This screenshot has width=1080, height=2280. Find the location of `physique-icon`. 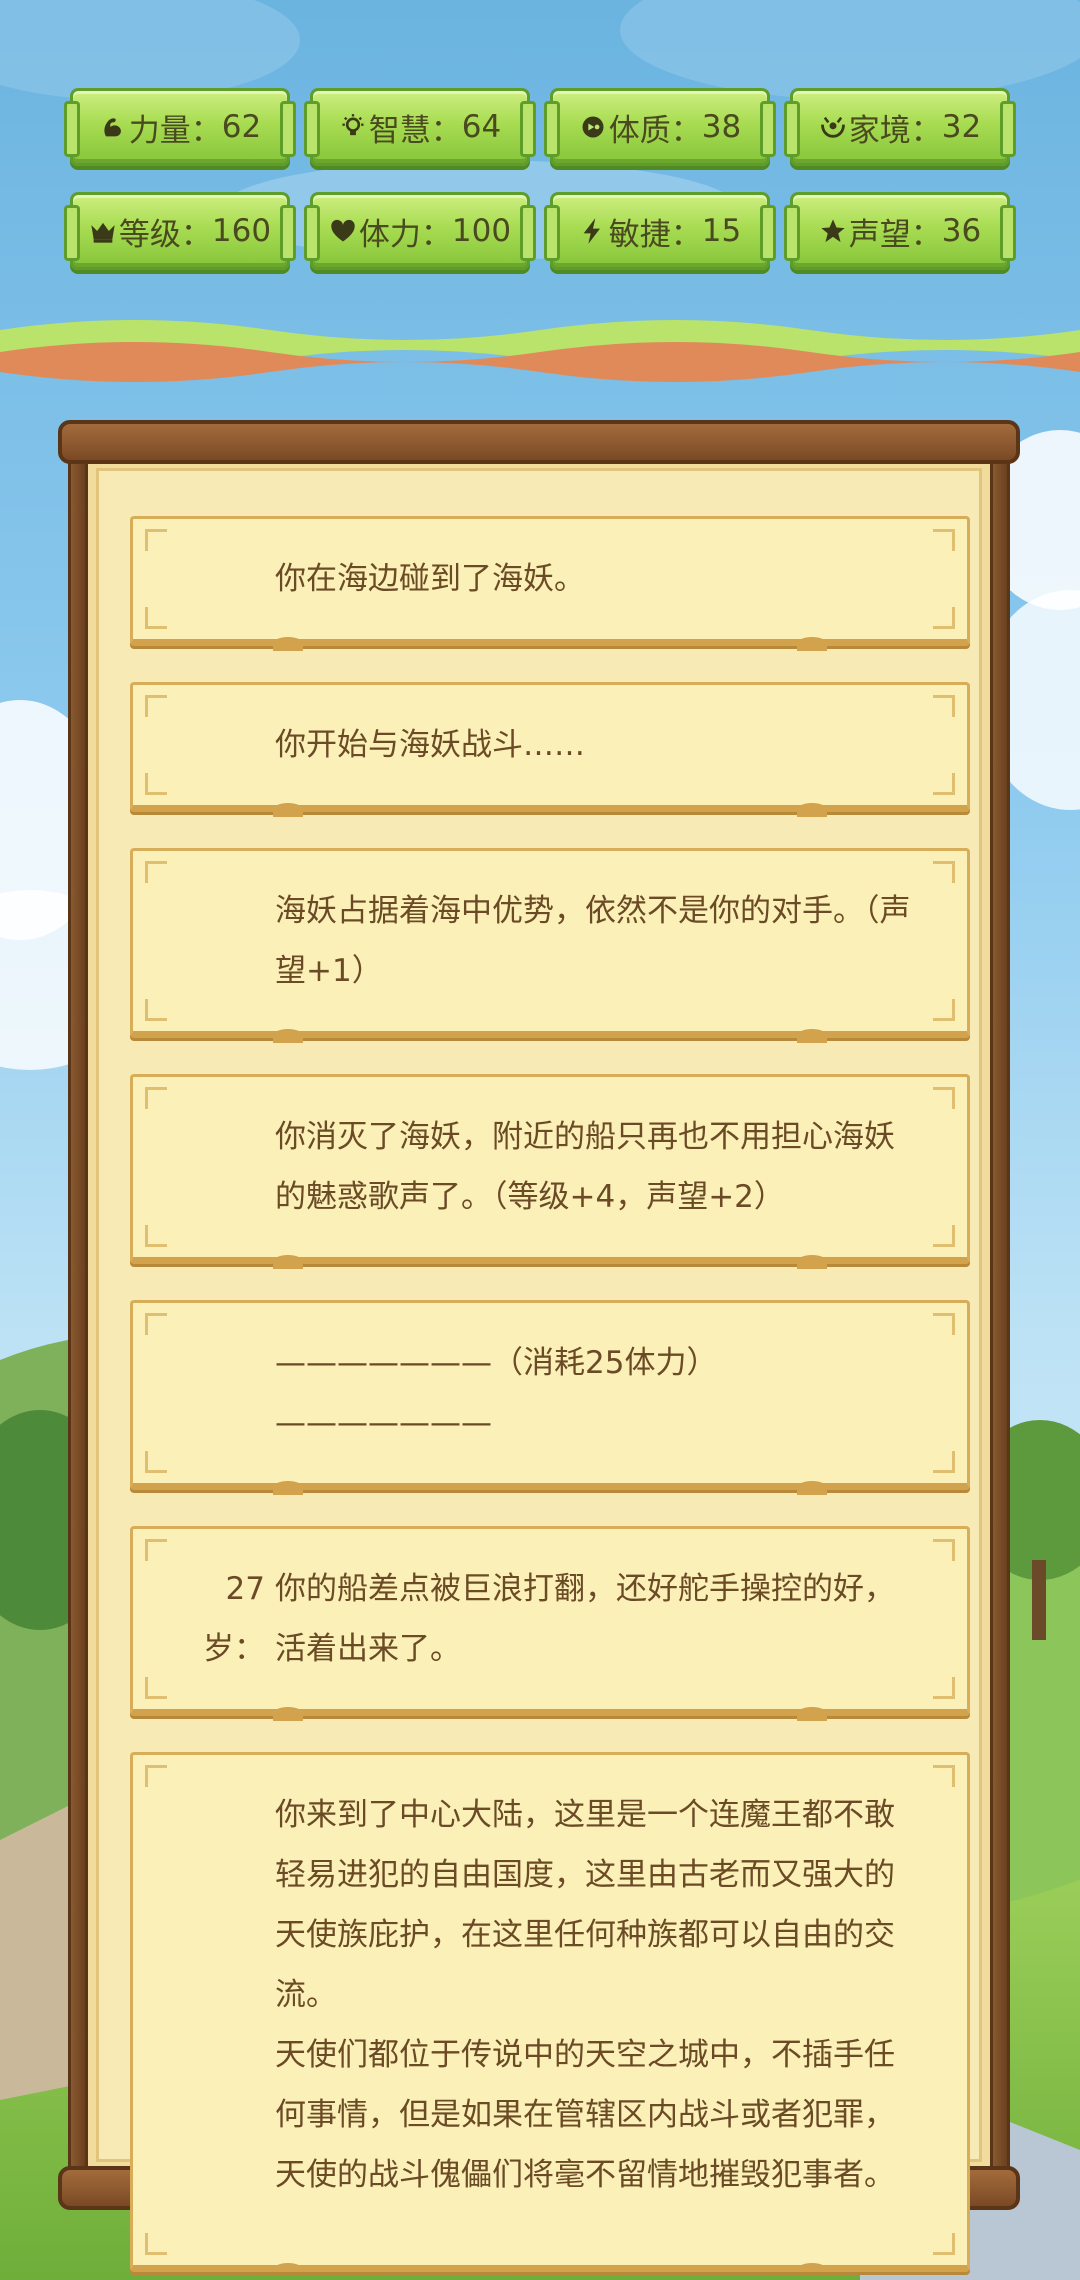

physique-icon is located at coordinates (593, 127).